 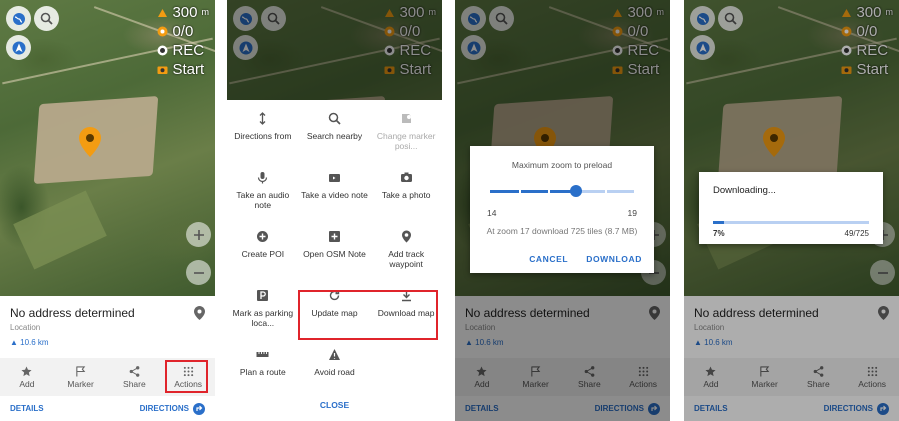 I want to click on menu-item-label: Directions from, so click(x=263, y=136).